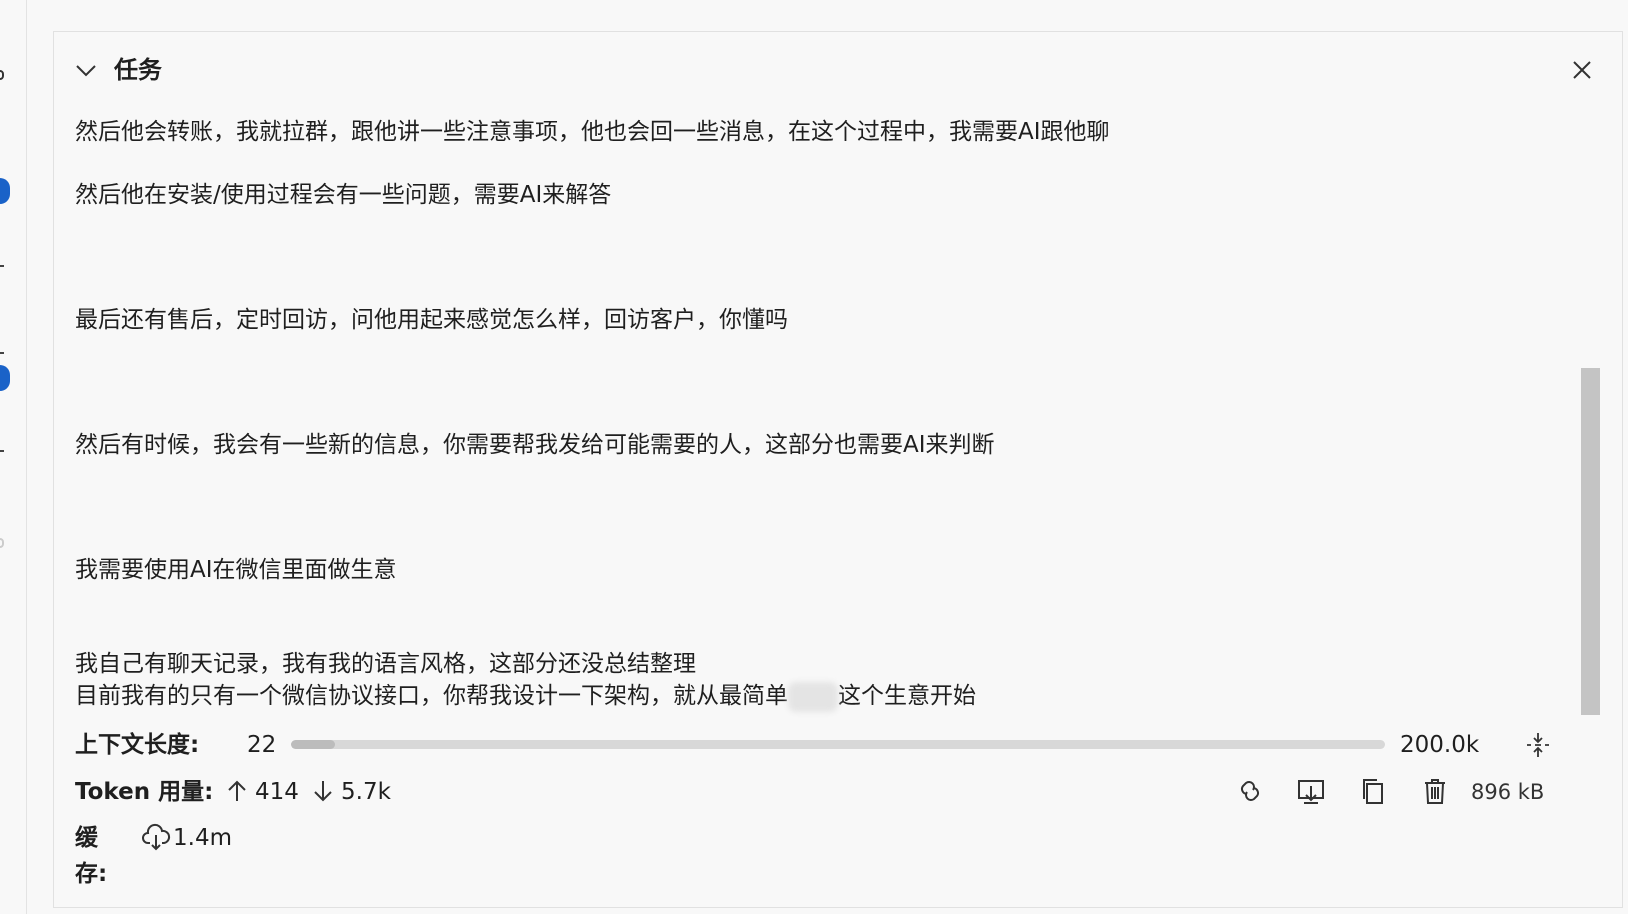  What do you see at coordinates (1373, 791) in the screenshot?
I see `copy-icon` at bounding box center [1373, 791].